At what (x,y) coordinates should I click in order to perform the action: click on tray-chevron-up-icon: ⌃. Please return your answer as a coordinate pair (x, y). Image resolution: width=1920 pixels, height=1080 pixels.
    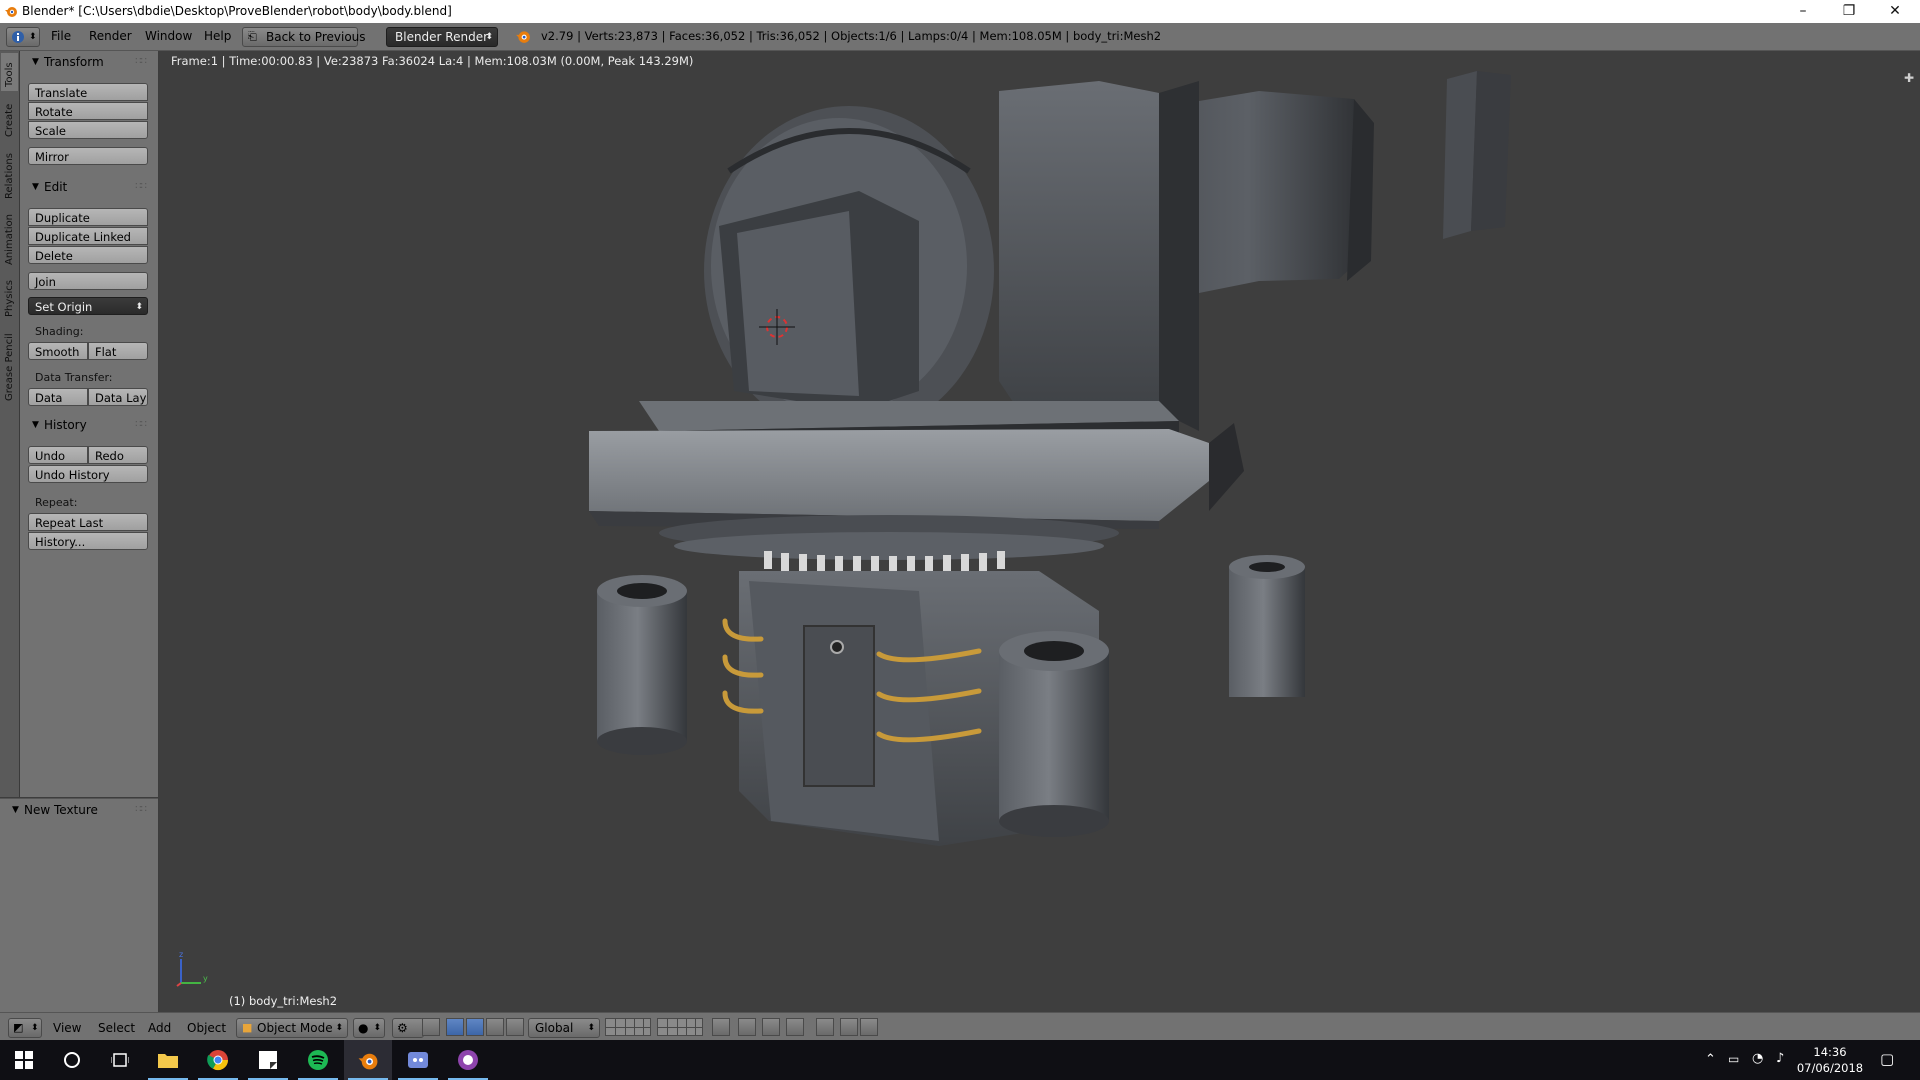
    Looking at the image, I should click on (1710, 1059).